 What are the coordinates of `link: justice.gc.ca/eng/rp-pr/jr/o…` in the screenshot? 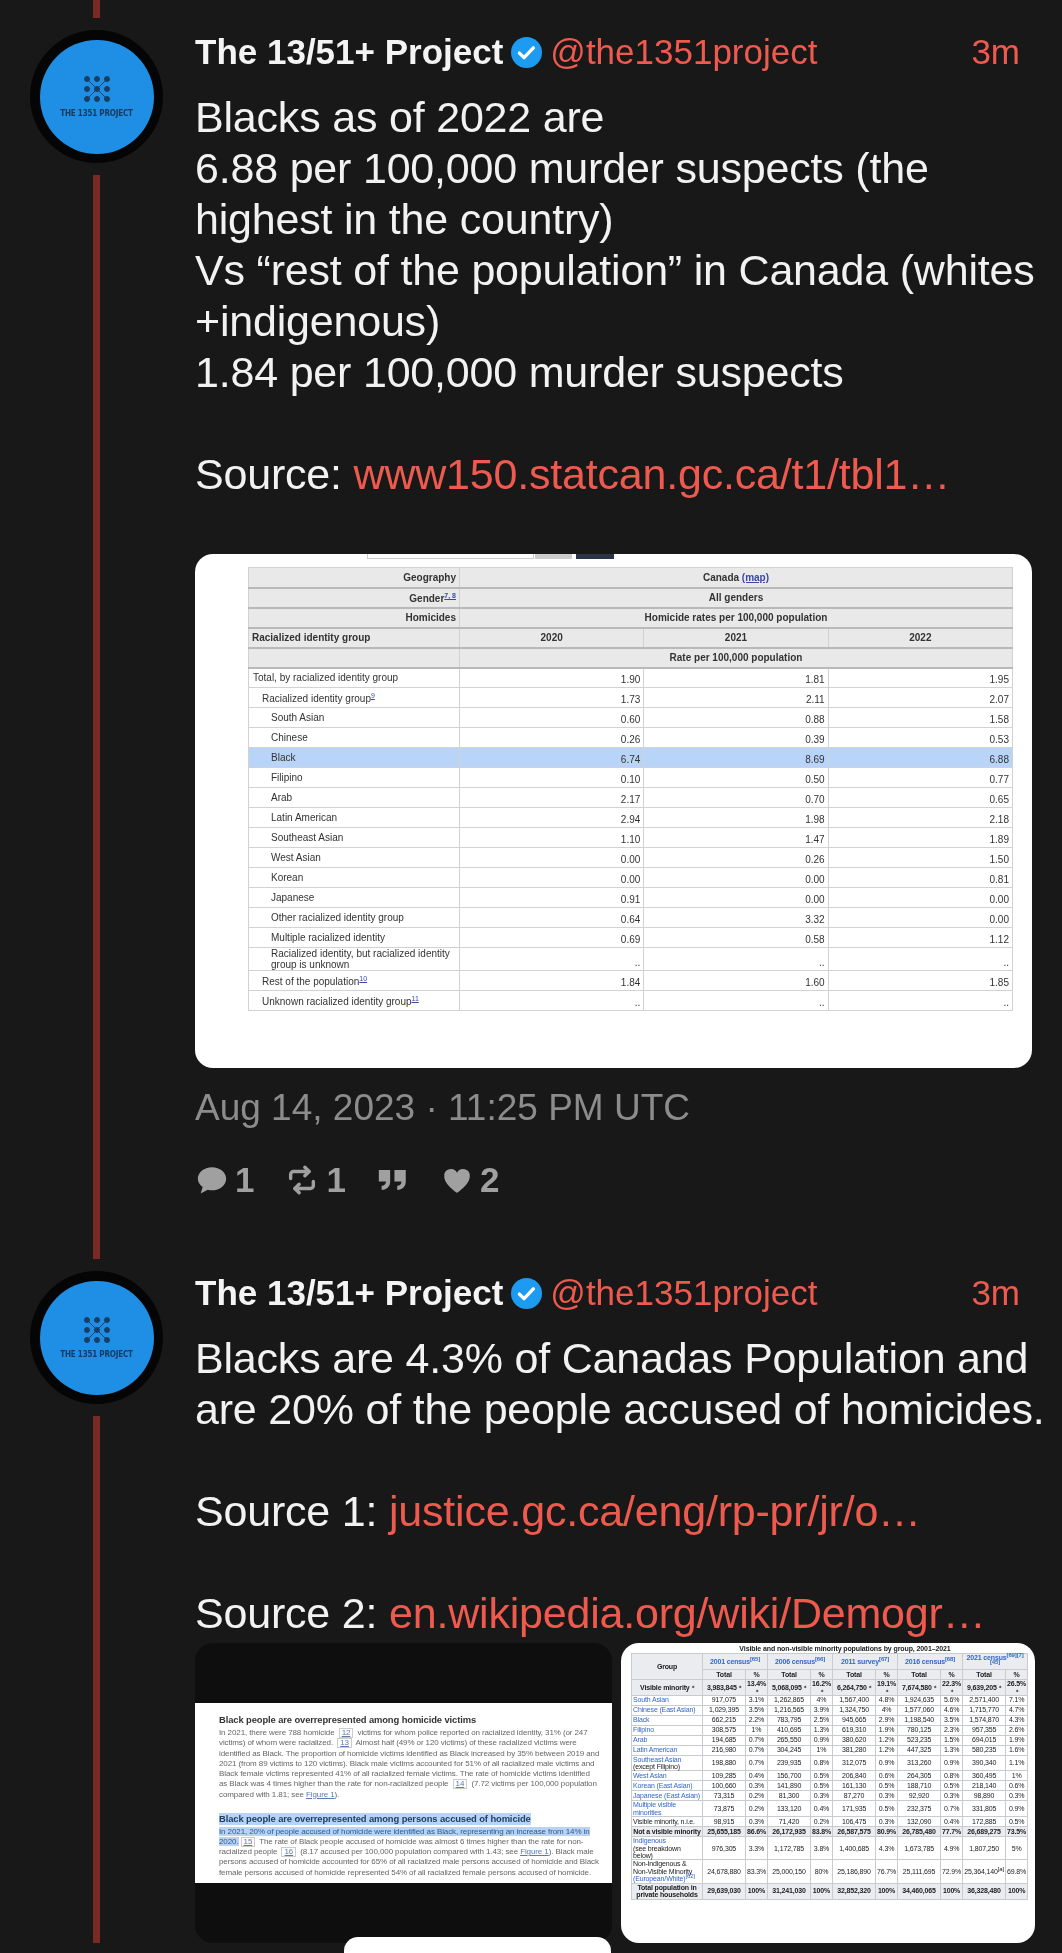 It's located at (655, 1511).